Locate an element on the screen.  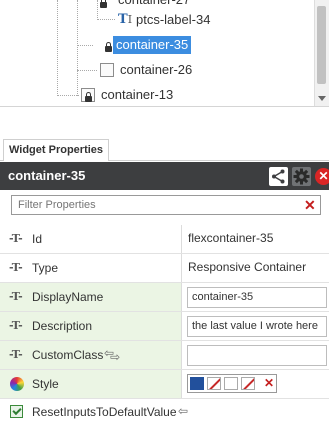
property-value: Responsive Container is located at coordinates (247, 267).